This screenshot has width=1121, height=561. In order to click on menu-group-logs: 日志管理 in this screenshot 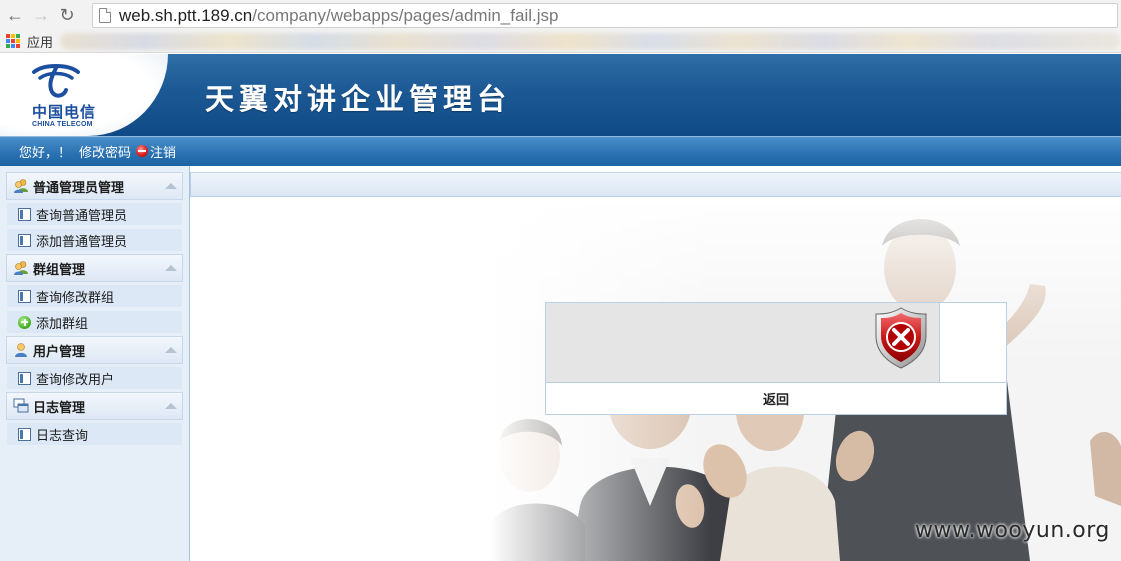, I will do `click(94, 406)`.